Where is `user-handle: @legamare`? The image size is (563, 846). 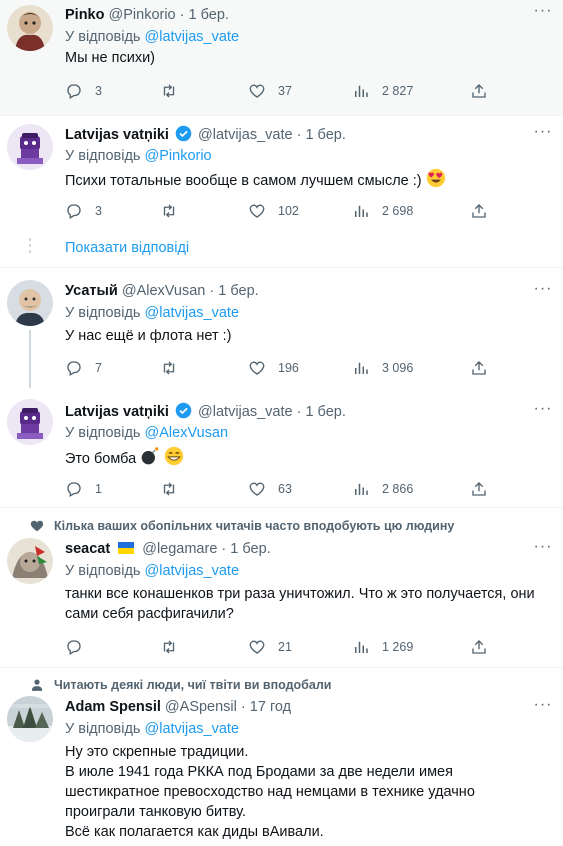 user-handle: @legamare is located at coordinates (179, 549).